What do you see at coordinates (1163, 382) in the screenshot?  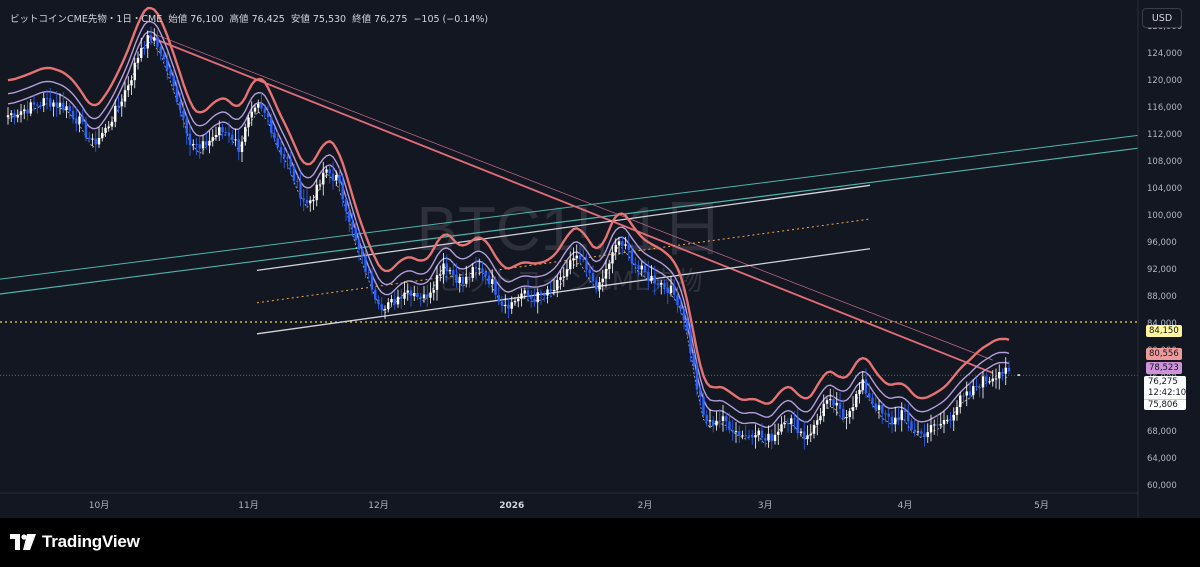 I see `last-price-value: 76,275` at bounding box center [1163, 382].